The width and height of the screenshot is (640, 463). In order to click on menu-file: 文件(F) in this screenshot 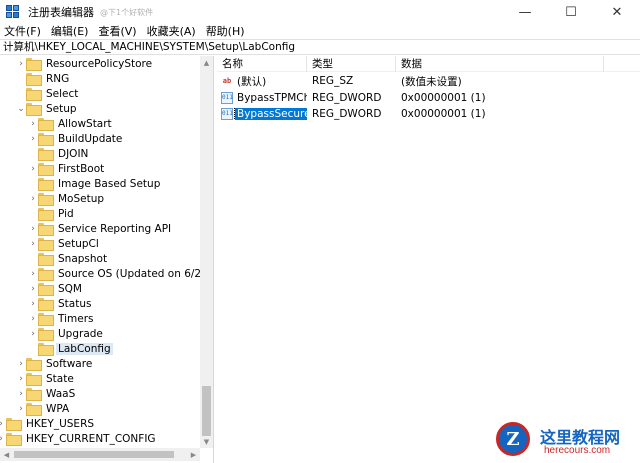, I will do `click(23, 31)`.